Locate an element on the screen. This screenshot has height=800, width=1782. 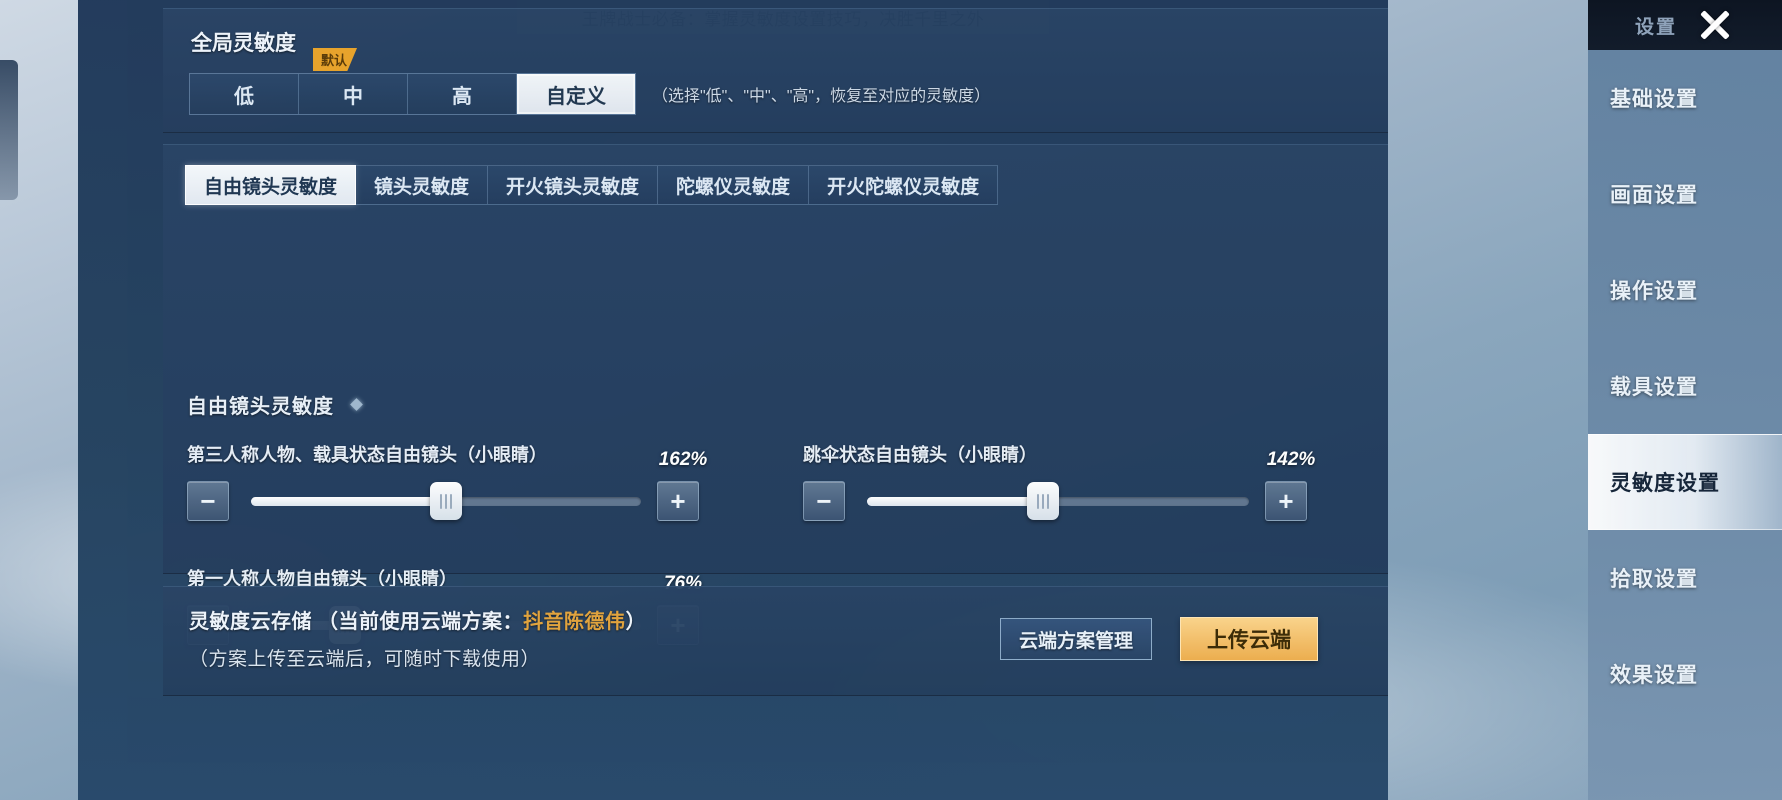
cloud-action-buttons: 云端方案管理 上传云端 is located at coordinates (1158, 639).